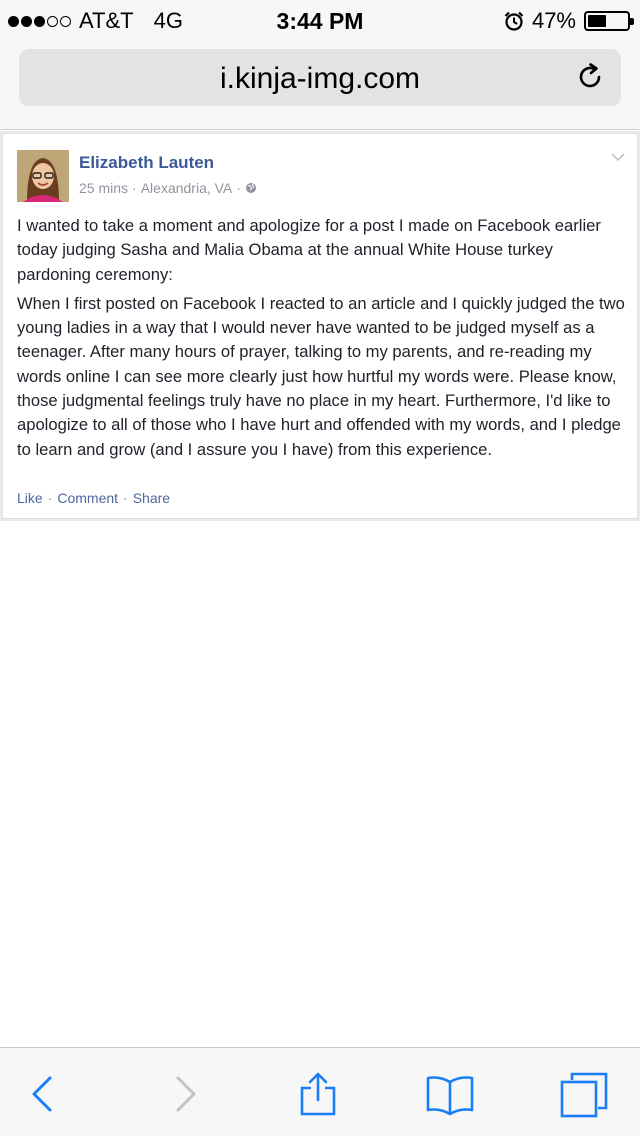  I want to click on share-link: Share, so click(151, 498).